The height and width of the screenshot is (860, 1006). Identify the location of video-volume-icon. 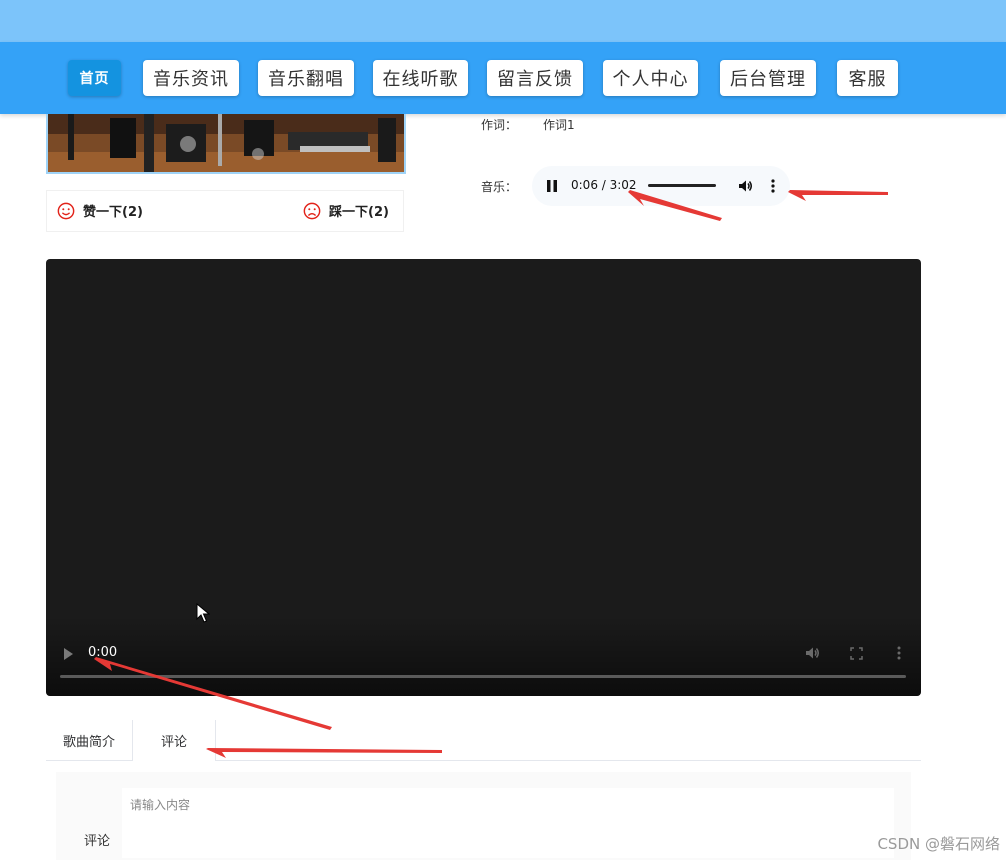
(813, 653).